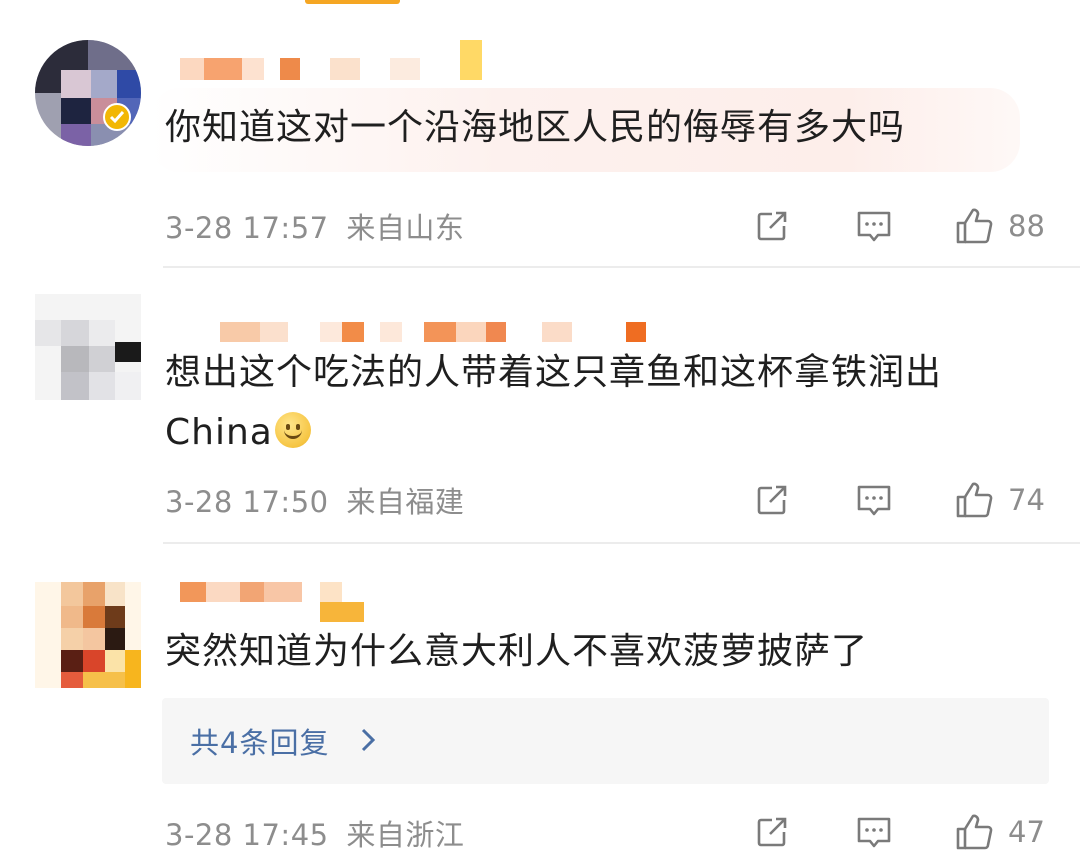 Image resolution: width=1080 pixels, height=861 pixels. Describe the element at coordinates (247, 835) in the screenshot. I see `comment-time: 3-28 17:45` at that location.